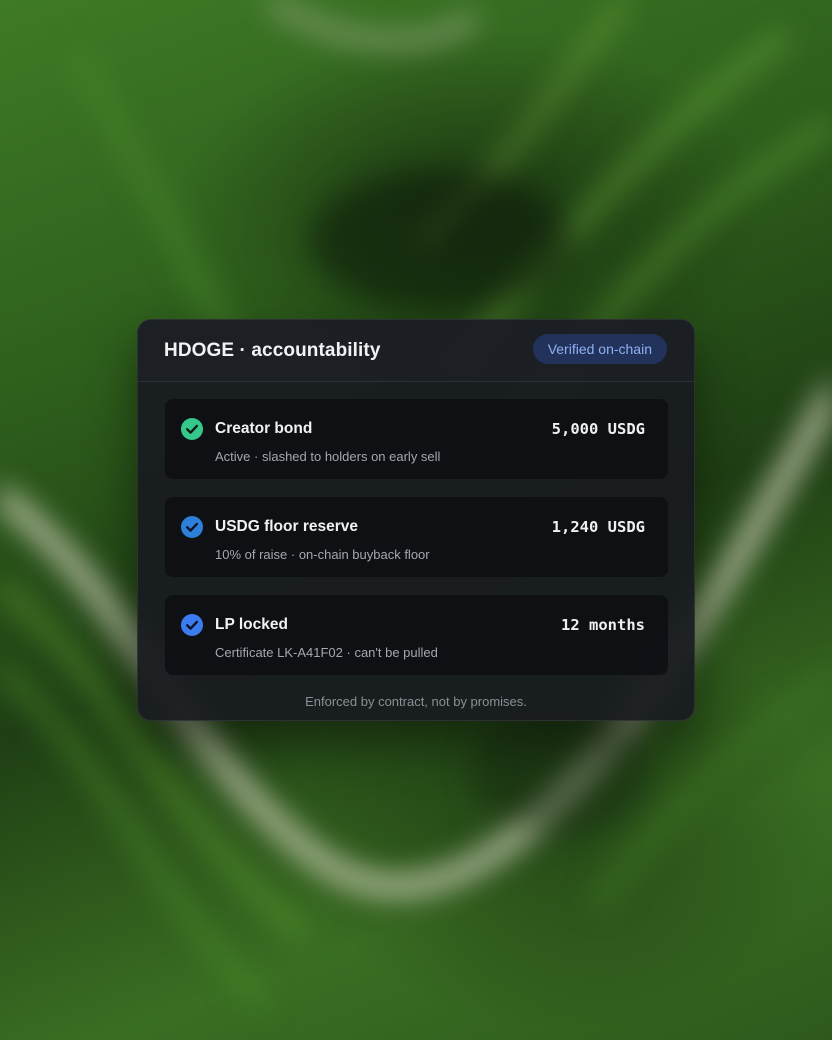 The height and width of the screenshot is (1040, 832). Describe the element at coordinates (598, 527) in the screenshot. I see `row-value: 1,240 USDG` at that location.